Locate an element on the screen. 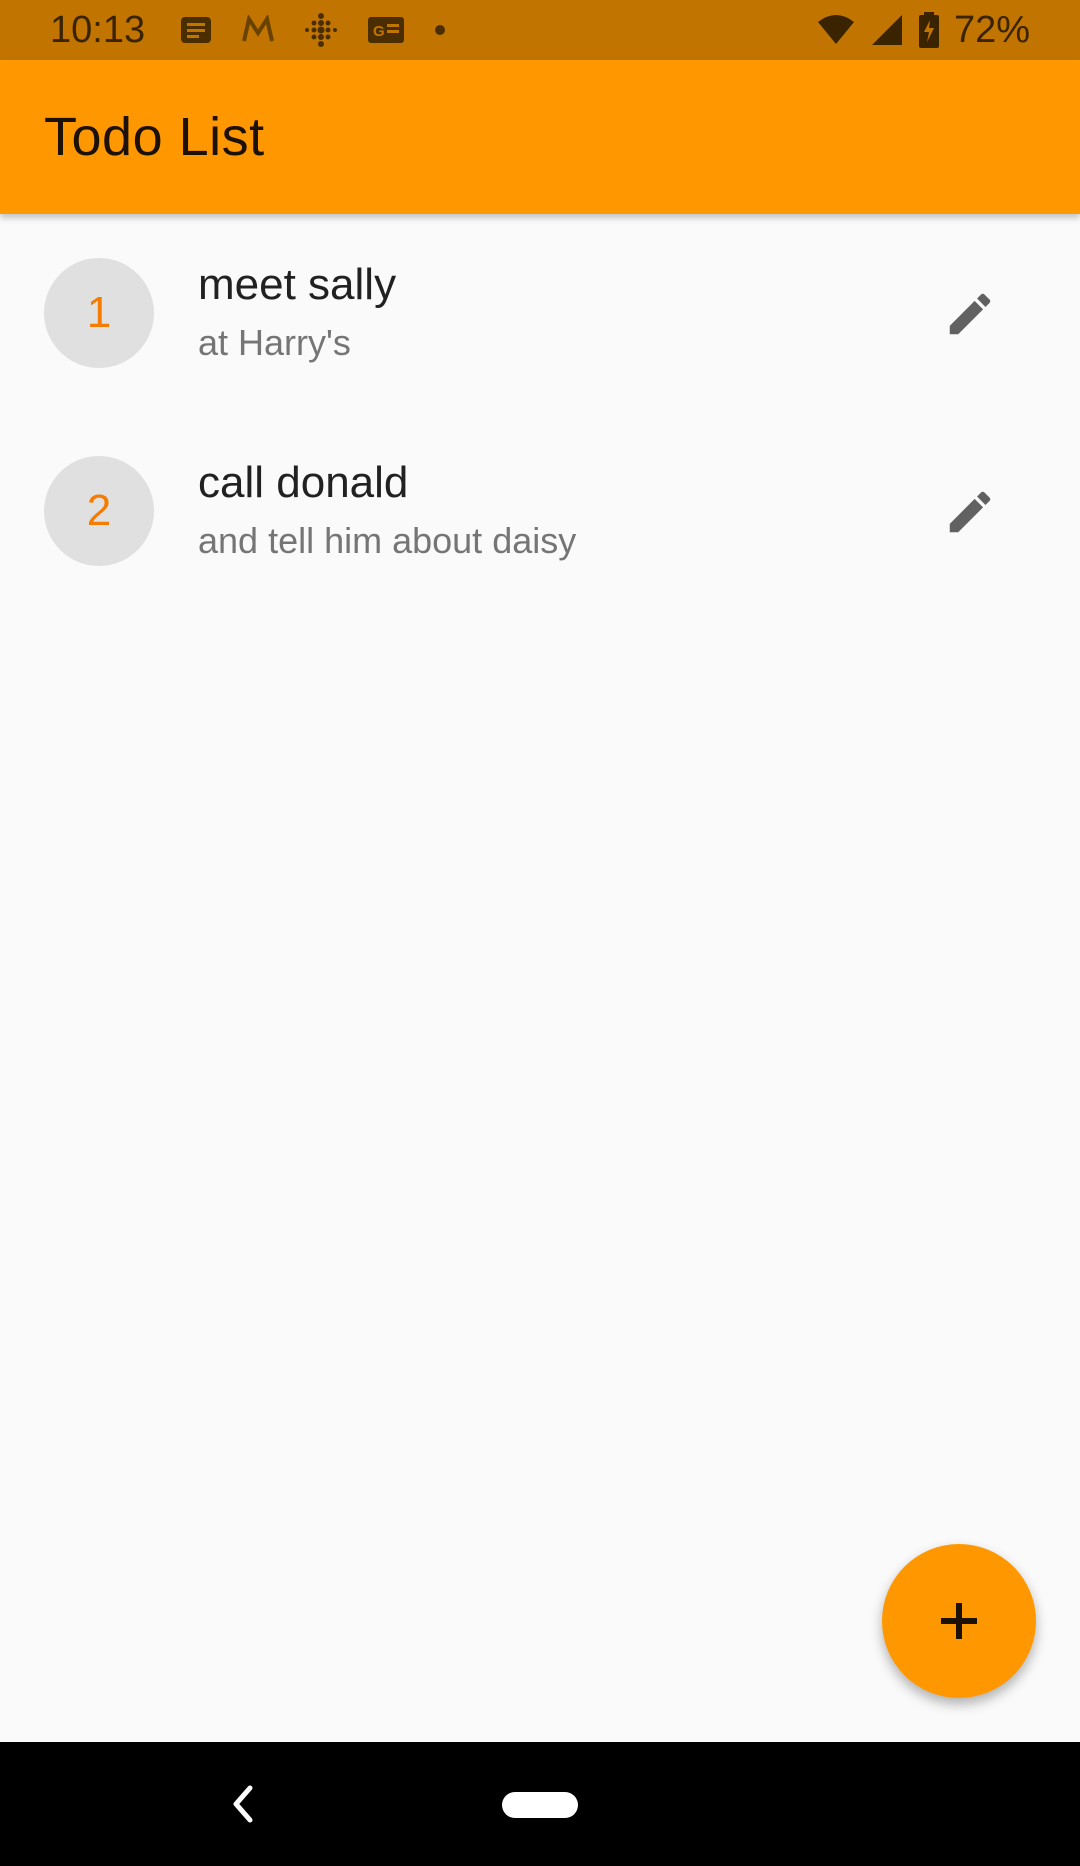 This screenshot has width=1080, height=1866. list-item: 2 call donald and tell him about daisy is located at coordinates (540, 511).